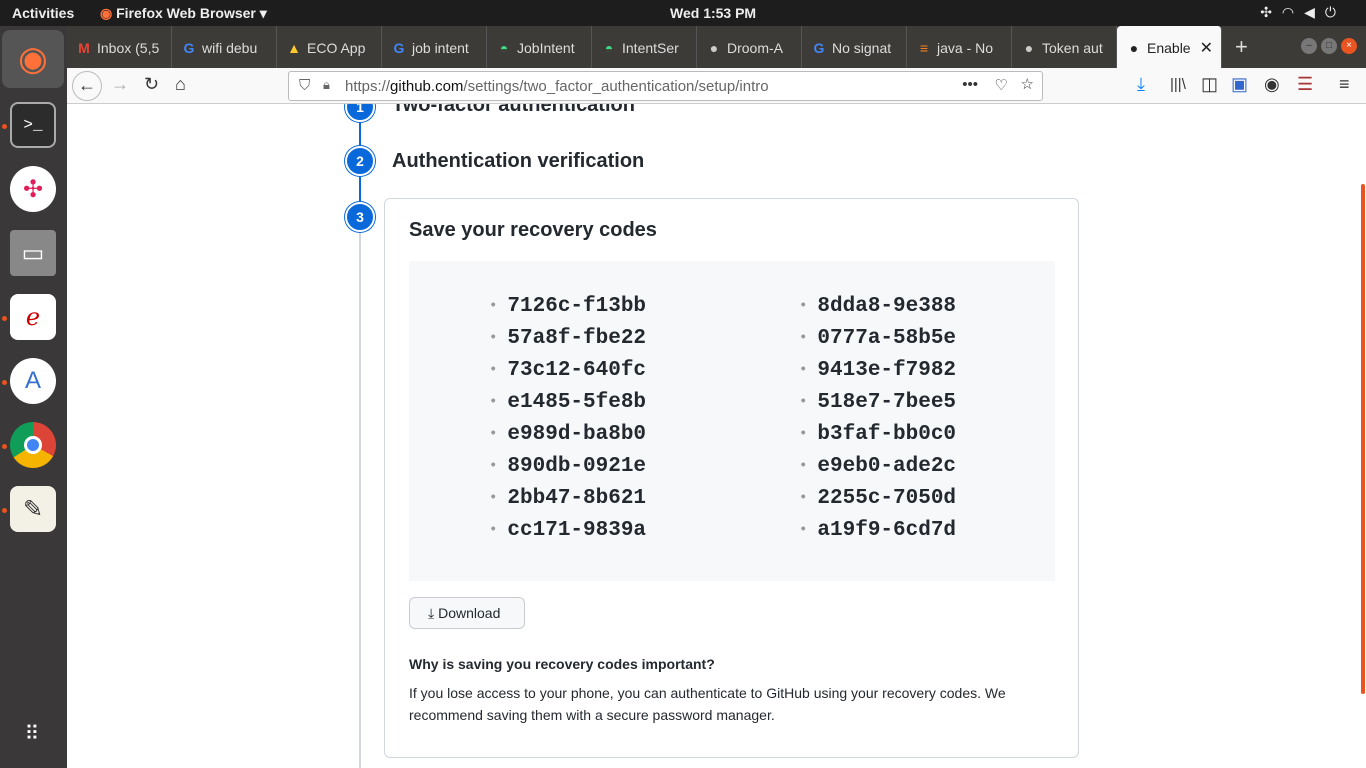 This screenshot has height=768, width=1366. What do you see at coordinates (1209, 84) in the screenshot?
I see `sidebar-icon: ◫` at bounding box center [1209, 84].